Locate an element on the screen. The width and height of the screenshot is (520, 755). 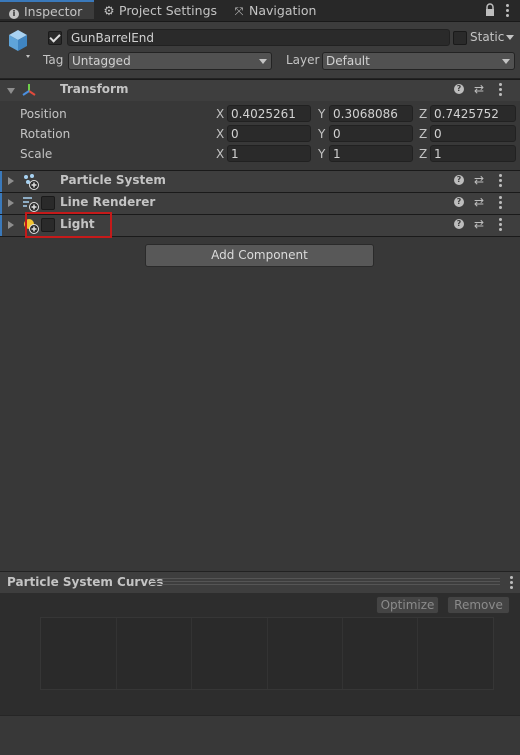
line-renderer-header: Line Renderer ? ⇄ is located at coordinates (260, 203).